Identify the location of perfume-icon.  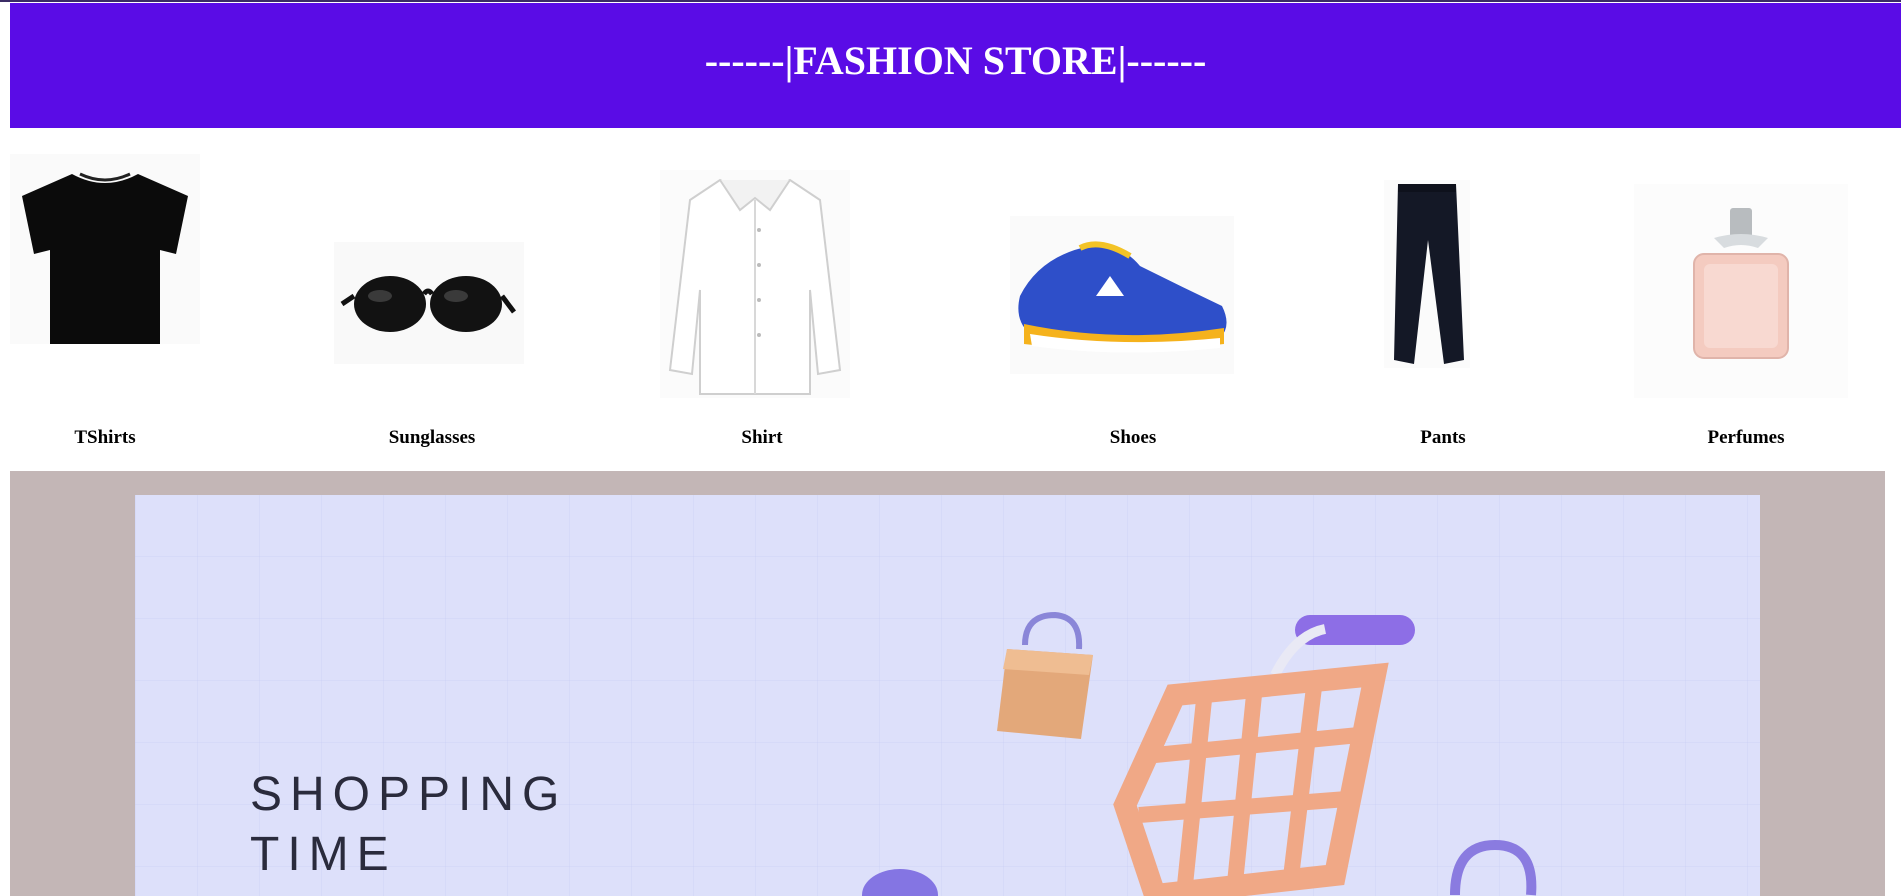
(1741, 291).